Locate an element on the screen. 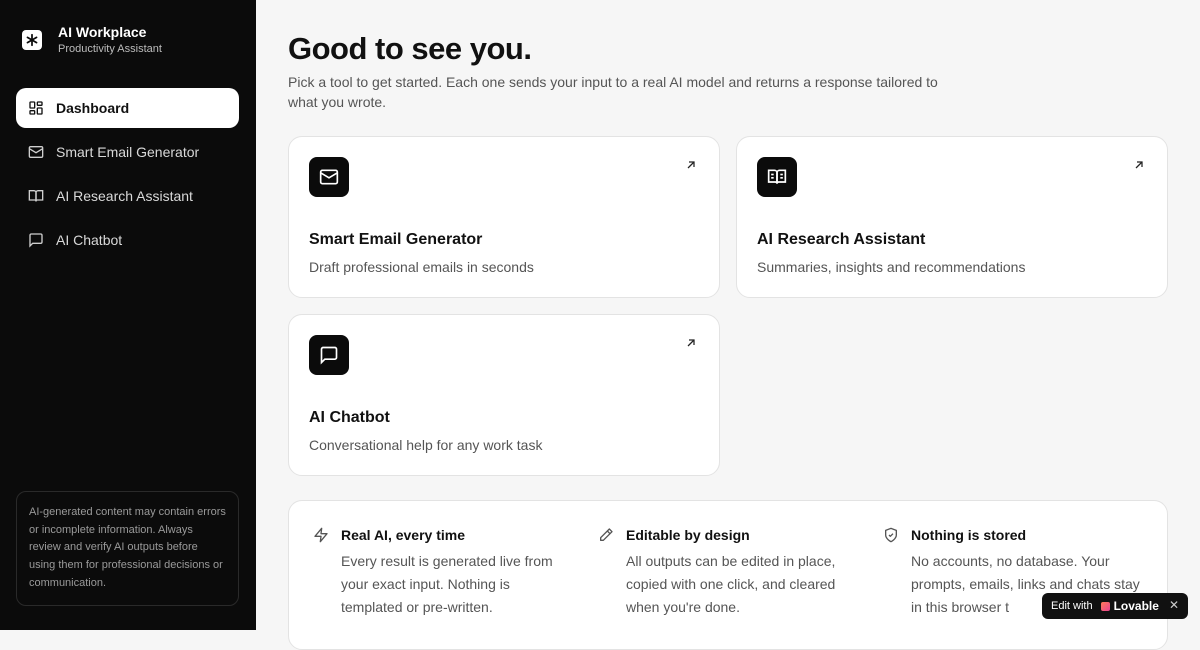 This screenshot has width=1200, height=650. badge-brand: Lovable is located at coordinates (1136, 606).